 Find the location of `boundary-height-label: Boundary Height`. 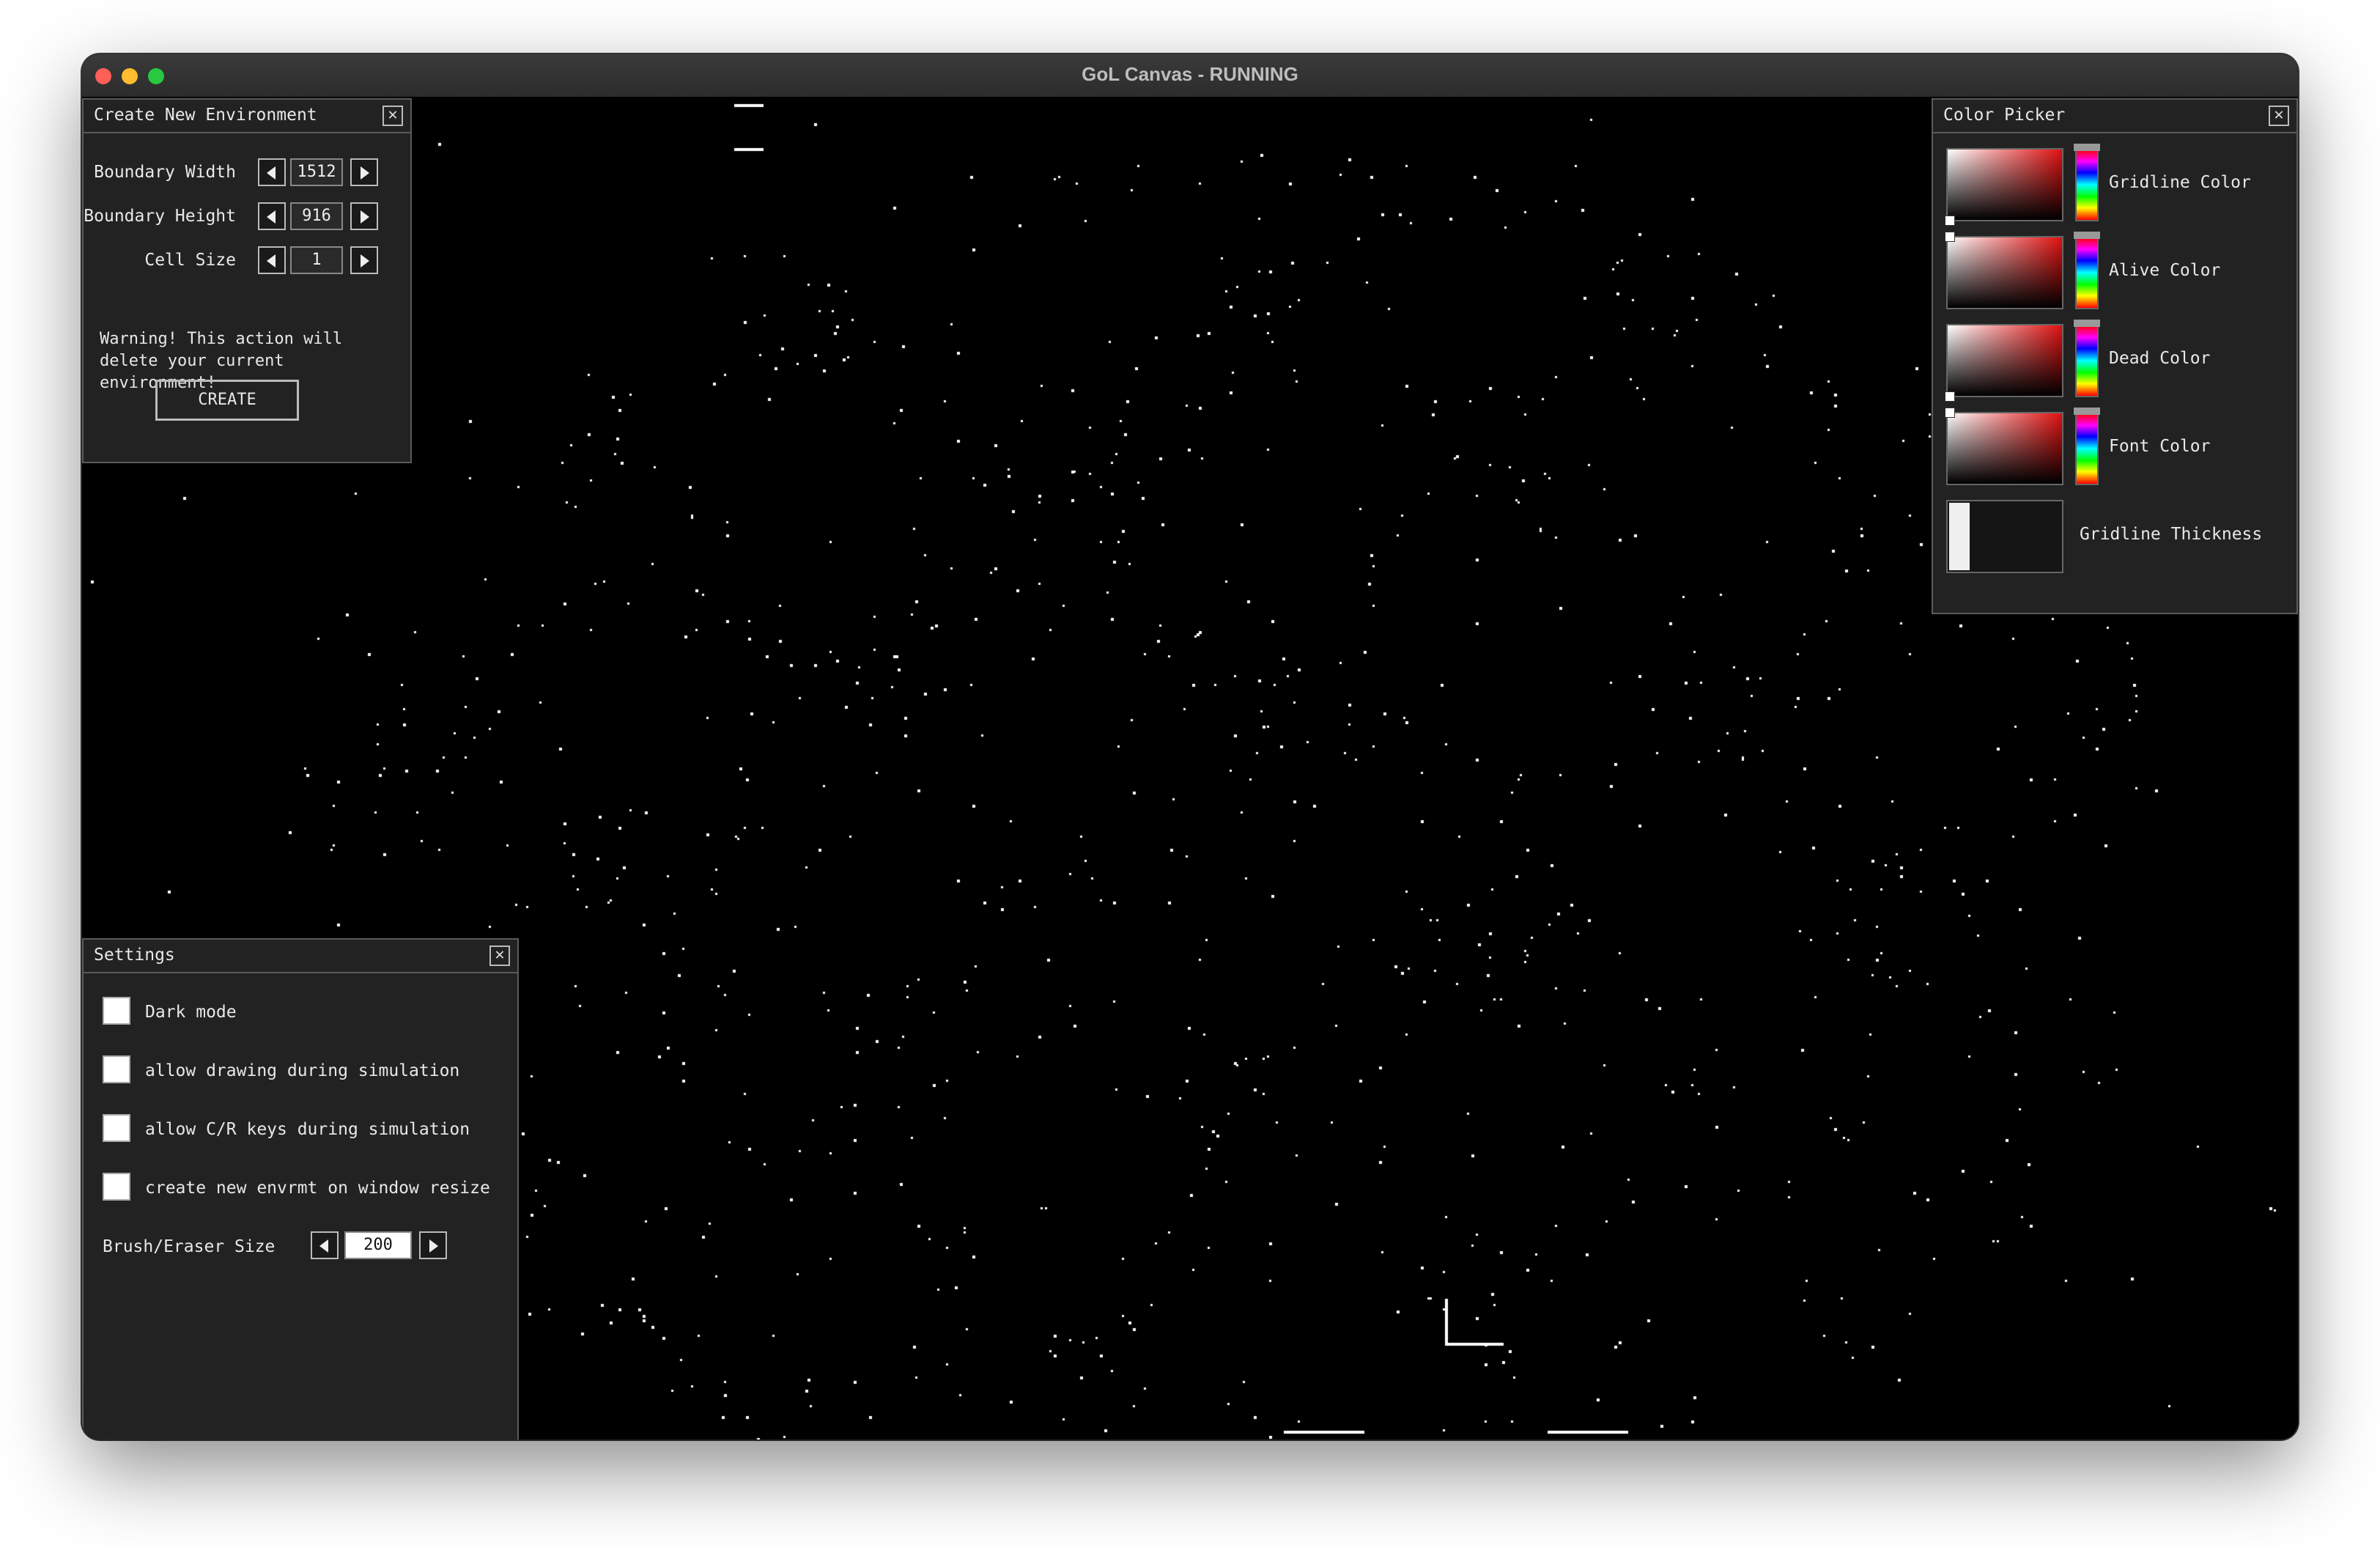

boundary-height-label: Boundary Height is located at coordinates (160, 216).